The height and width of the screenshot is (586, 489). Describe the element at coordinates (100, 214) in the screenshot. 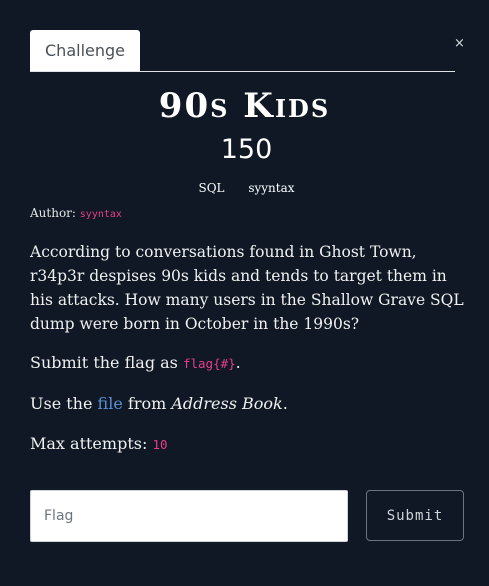

I see `author-name: syyntax` at that location.